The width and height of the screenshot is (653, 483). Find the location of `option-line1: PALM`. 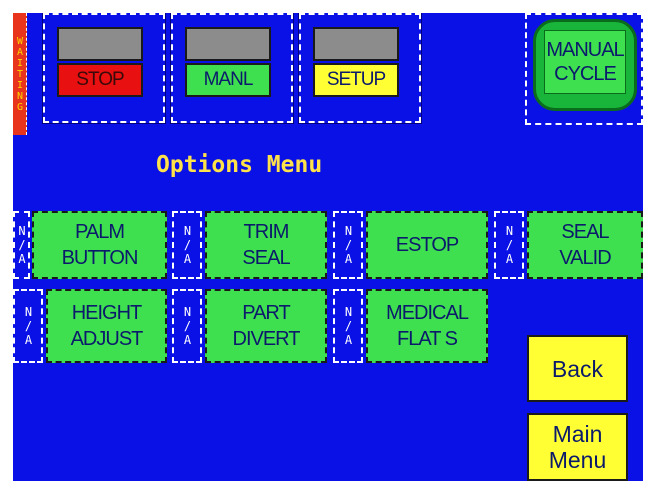

option-line1: PALM is located at coordinates (100, 232).